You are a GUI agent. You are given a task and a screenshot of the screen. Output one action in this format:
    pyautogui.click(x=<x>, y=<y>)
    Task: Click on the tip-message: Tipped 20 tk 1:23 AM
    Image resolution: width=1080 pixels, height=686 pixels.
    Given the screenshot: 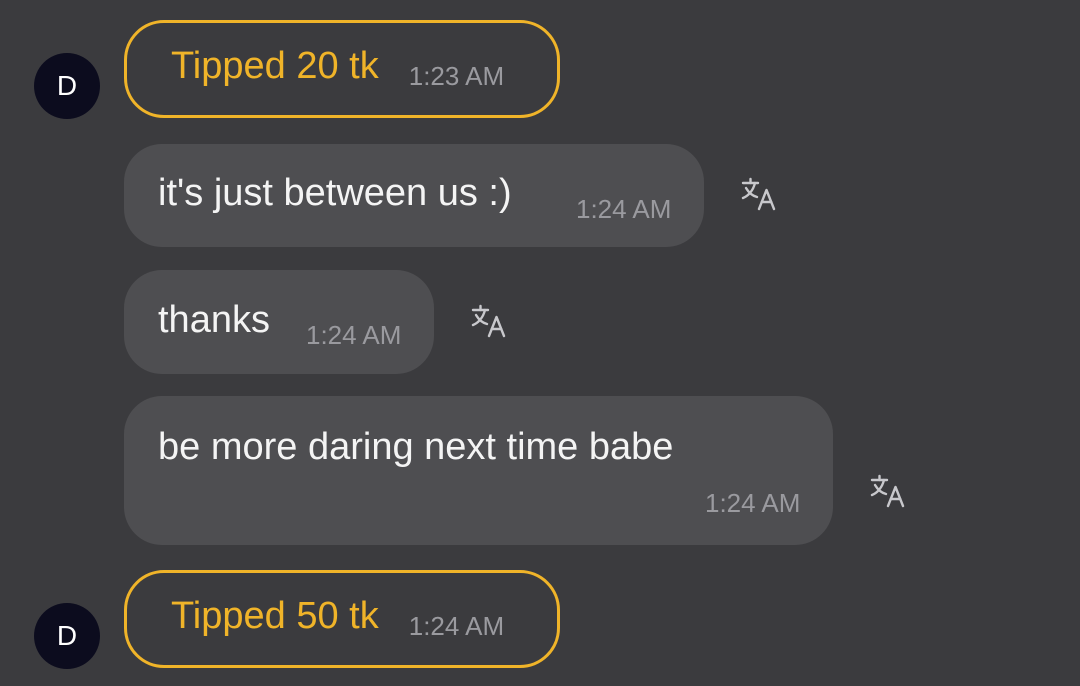 What is the action you would take?
    pyautogui.click(x=342, y=69)
    